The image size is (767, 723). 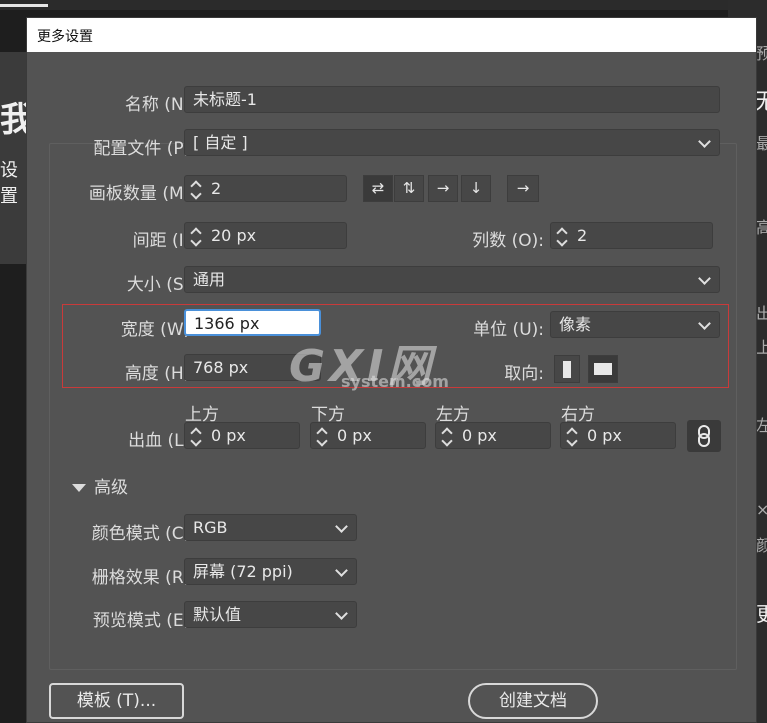 What do you see at coordinates (761, 545) in the screenshot?
I see `background-right-text: 颜` at bounding box center [761, 545].